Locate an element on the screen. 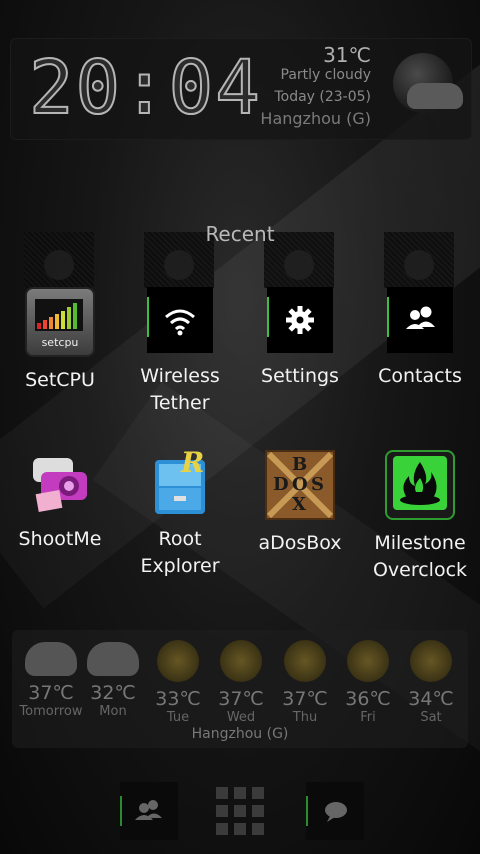 The width and height of the screenshot is (480, 854). app-label: aDosBox is located at coordinates (300, 543).